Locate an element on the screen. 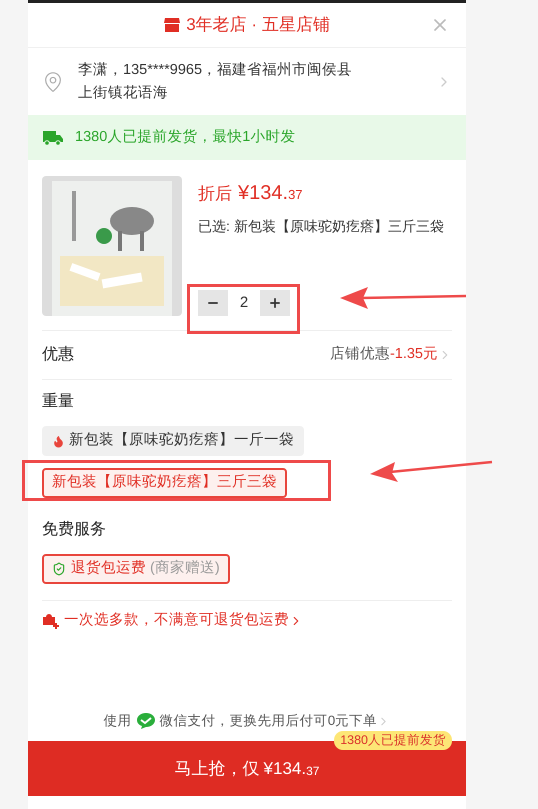  variant-option: 新包装【原味驼奶疙瘩】一斤一袋 is located at coordinates (173, 441).